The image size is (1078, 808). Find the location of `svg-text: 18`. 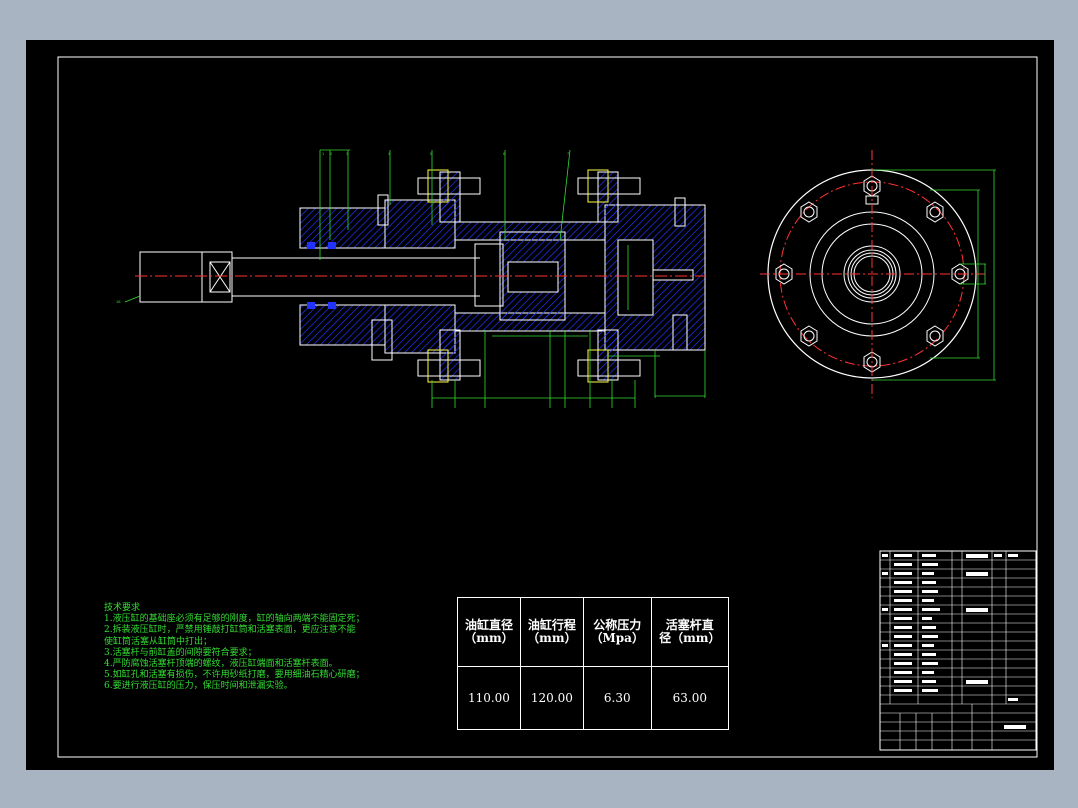

svg-text: 18 is located at coordinates (118, 301).